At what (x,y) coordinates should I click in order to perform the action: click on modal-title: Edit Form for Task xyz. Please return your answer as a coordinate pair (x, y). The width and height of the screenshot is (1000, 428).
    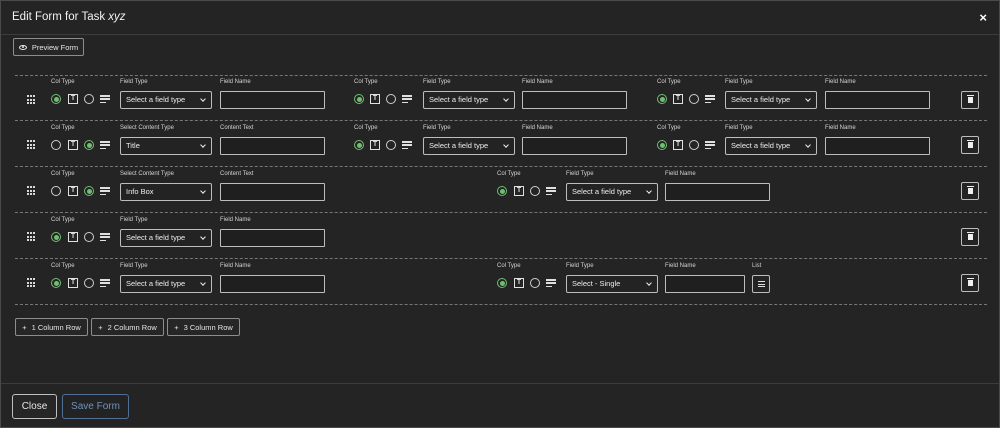
    Looking at the image, I should click on (69, 17).